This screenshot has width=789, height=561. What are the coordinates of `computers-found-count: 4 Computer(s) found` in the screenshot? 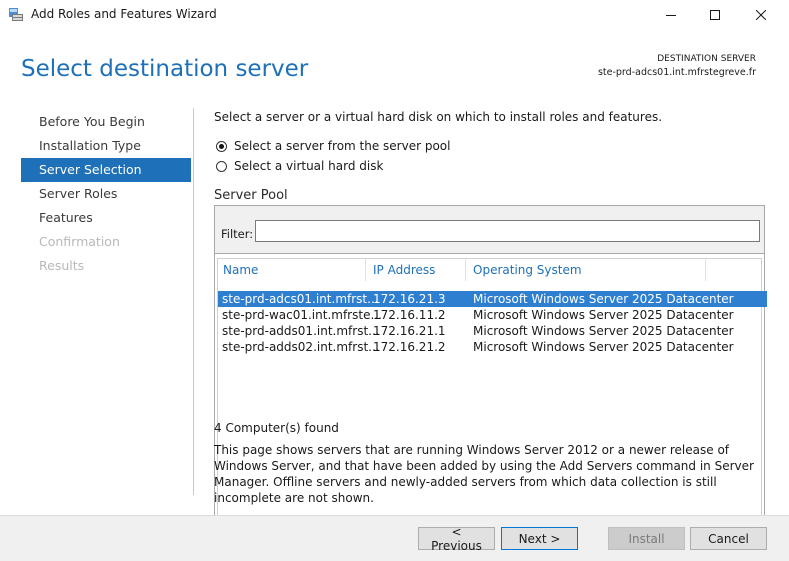 It's located at (276, 428).